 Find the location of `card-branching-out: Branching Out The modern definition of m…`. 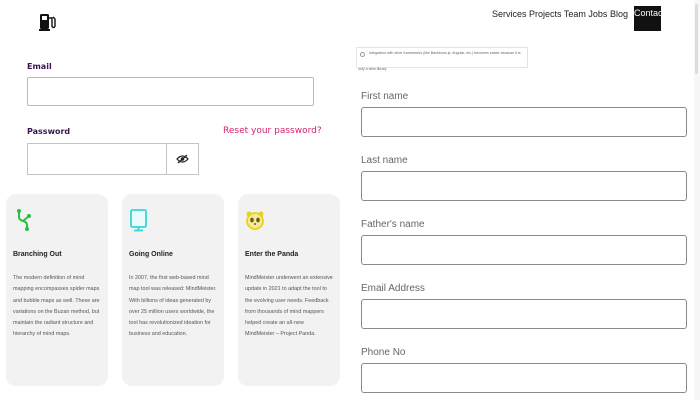

card-branching-out: Branching Out The modern definition of m… is located at coordinates (57, 290).